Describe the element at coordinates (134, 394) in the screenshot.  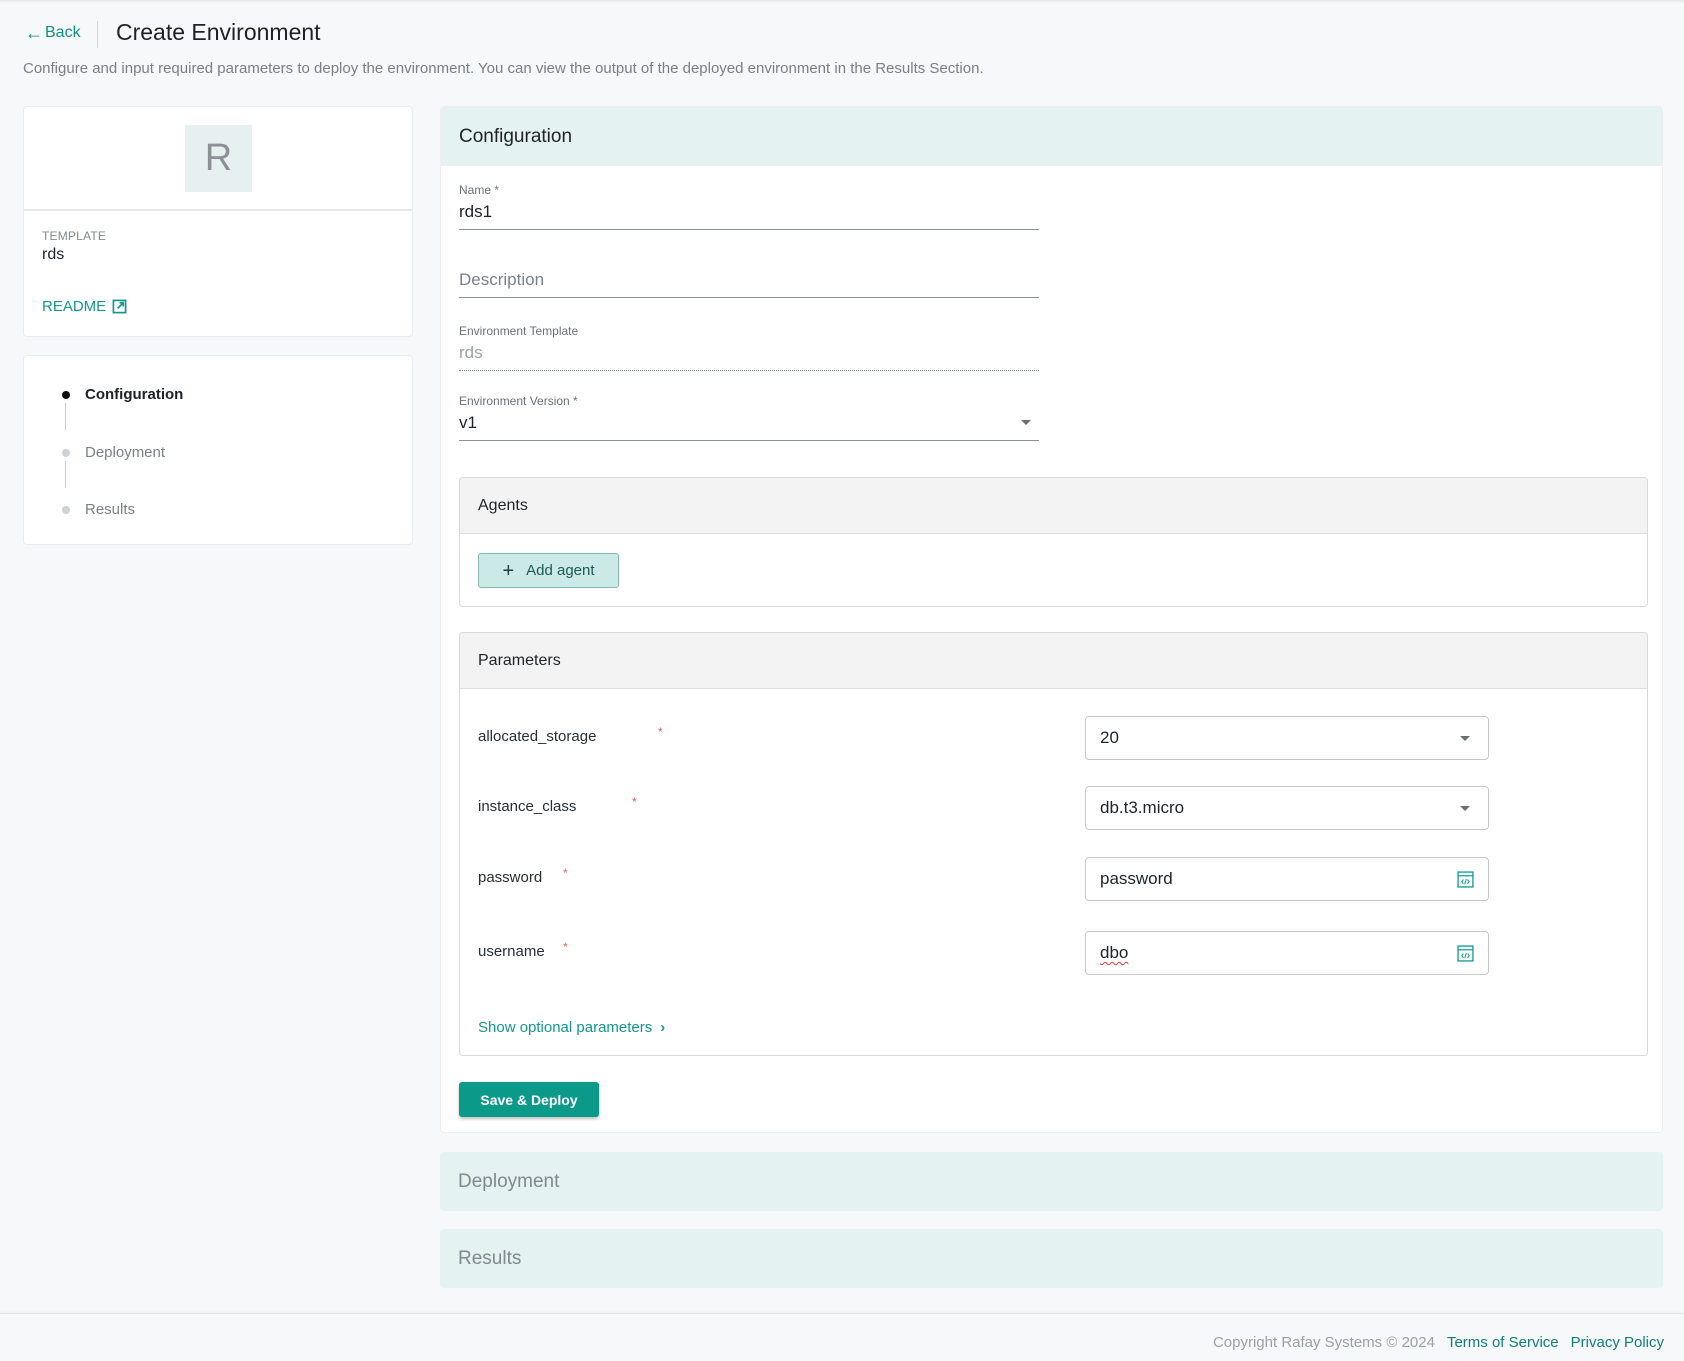
I see `step-label: Configuration` at that location.